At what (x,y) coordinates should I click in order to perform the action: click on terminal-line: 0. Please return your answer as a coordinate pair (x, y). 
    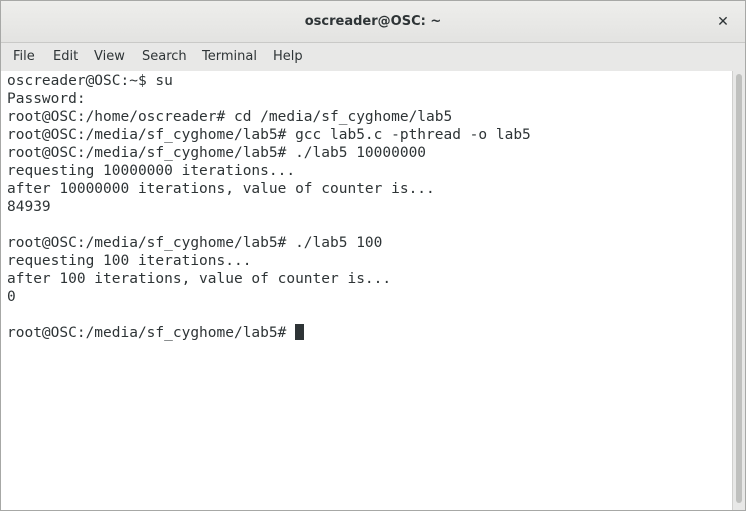
    Looking at the image, I should click on (11, 297).